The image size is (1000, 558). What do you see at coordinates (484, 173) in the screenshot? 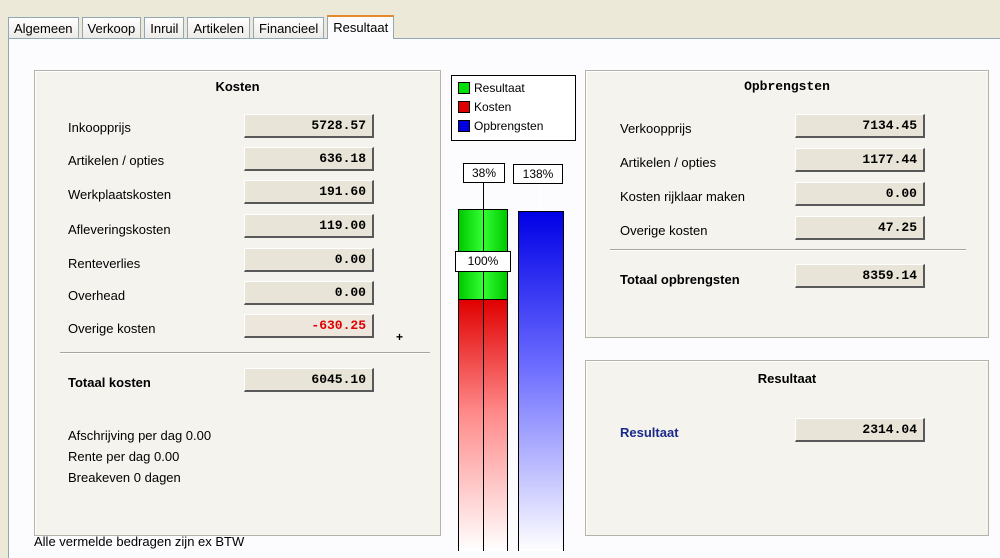
I see `resultaat-pct-label: 38%` at bounding box center [484, 173].